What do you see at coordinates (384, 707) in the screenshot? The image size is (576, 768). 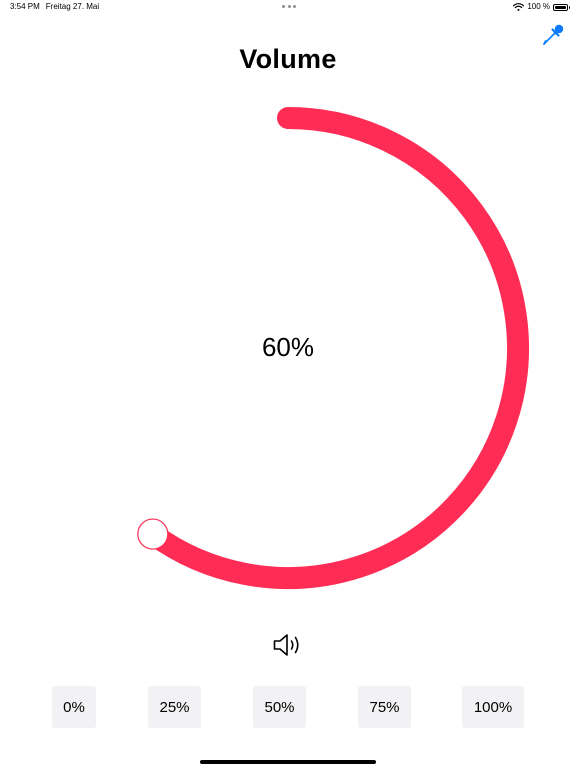 I see `preset-75-button: 75%` at bounding box center [384, 707].